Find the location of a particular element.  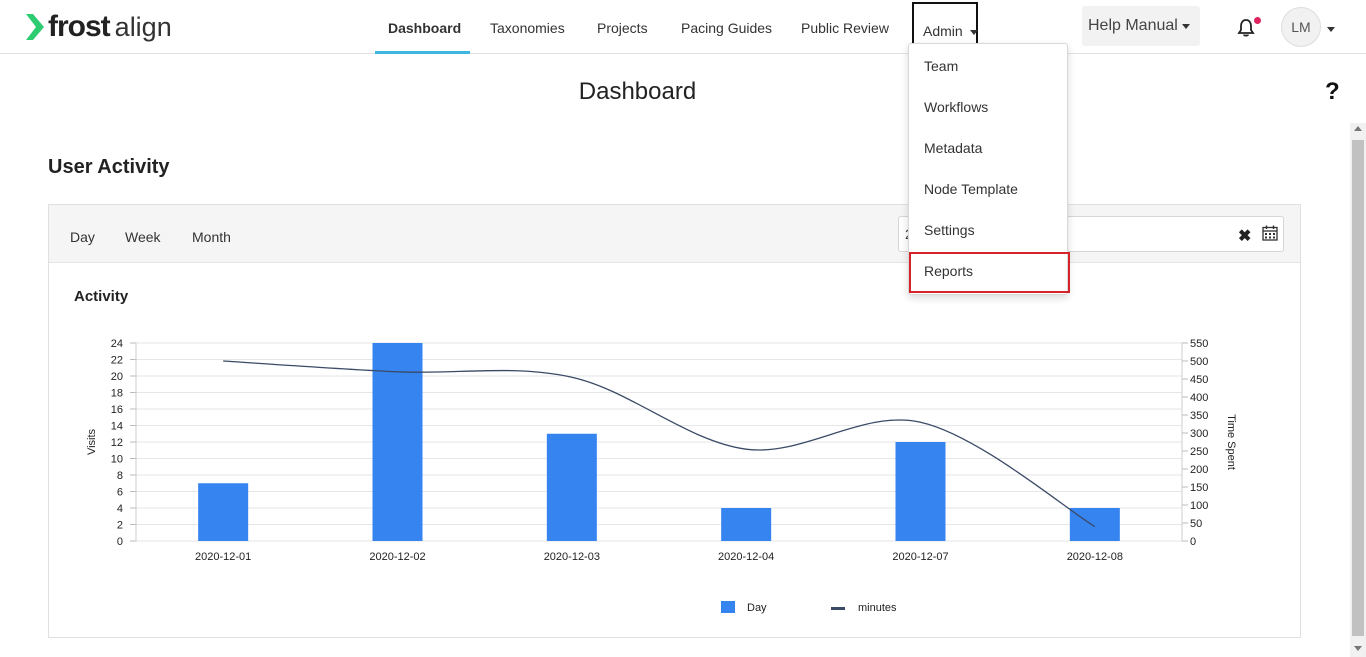

nav-projects: Projects is located at coordinates (622, 27).